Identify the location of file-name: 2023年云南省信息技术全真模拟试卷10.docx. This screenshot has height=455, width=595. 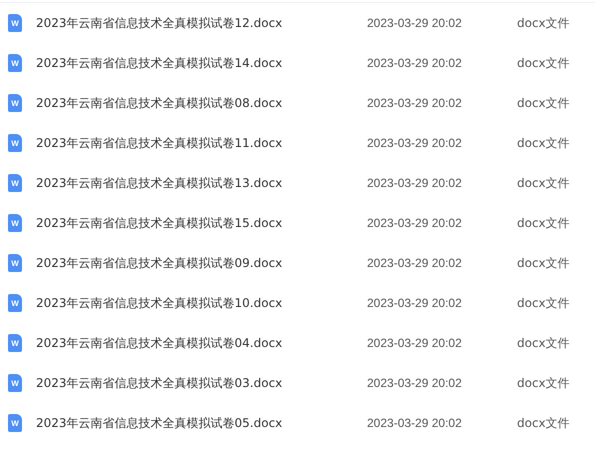
(201, 303).